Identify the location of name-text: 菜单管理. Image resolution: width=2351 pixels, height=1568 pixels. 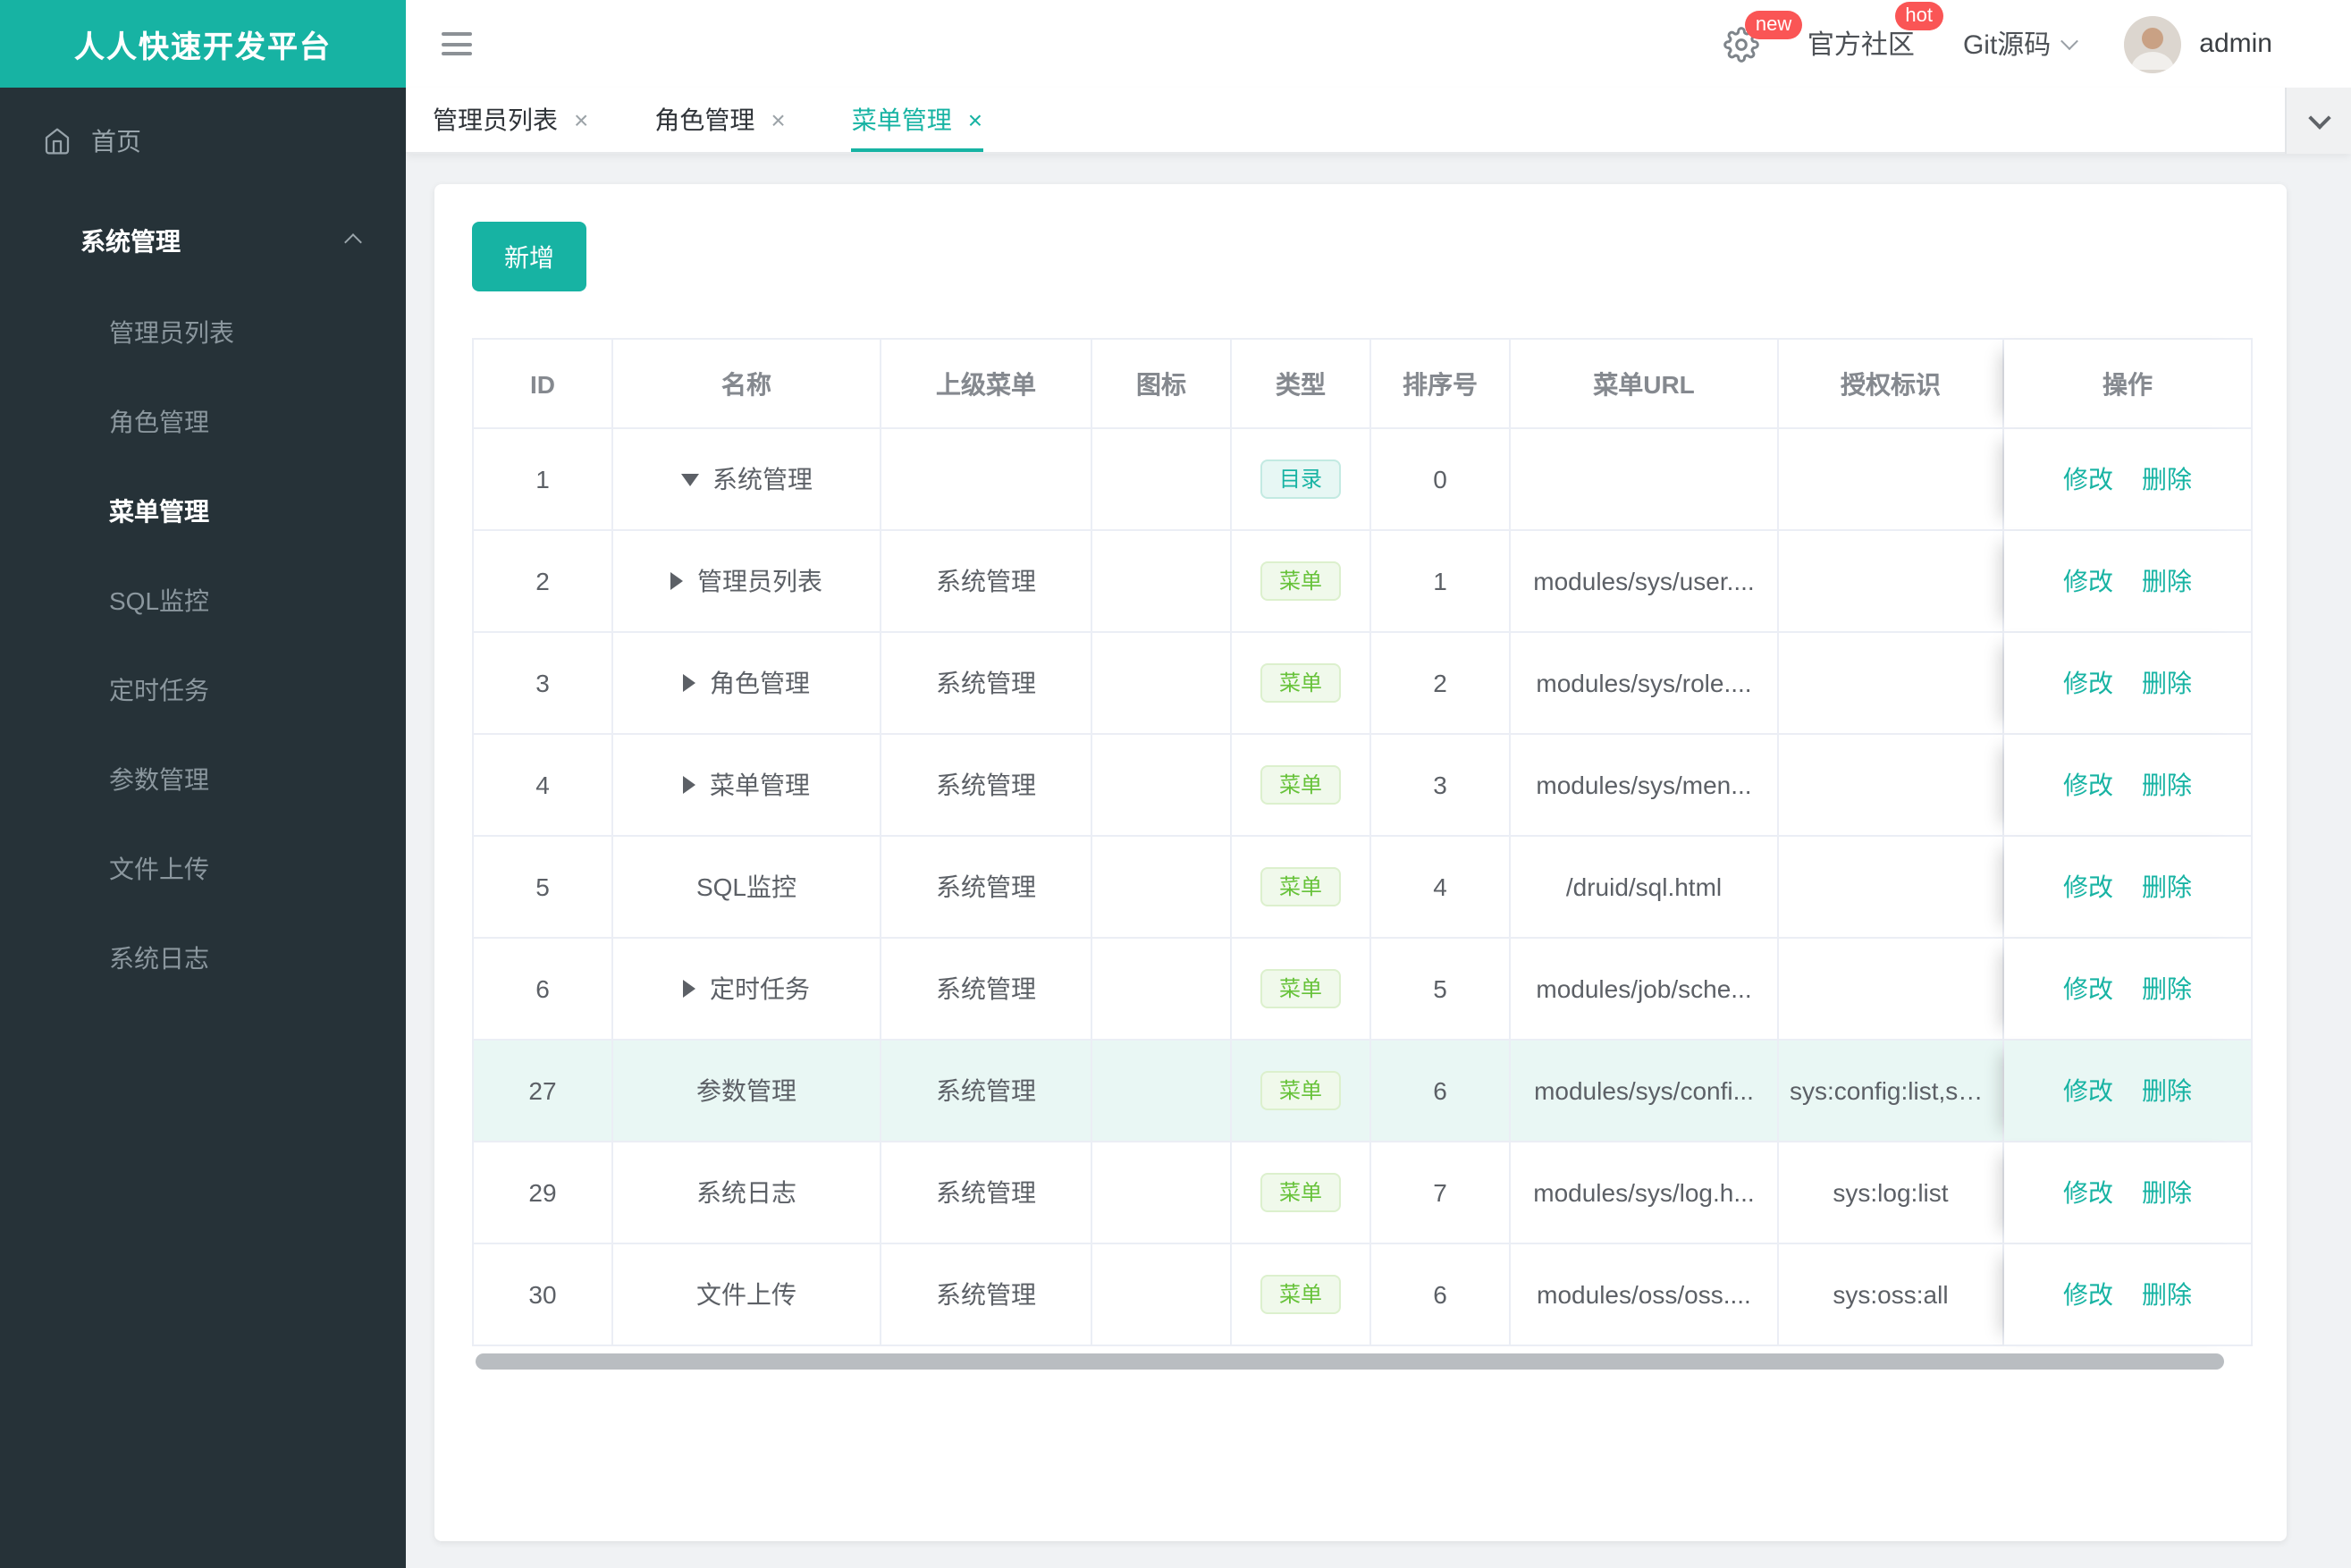
(760, 785).